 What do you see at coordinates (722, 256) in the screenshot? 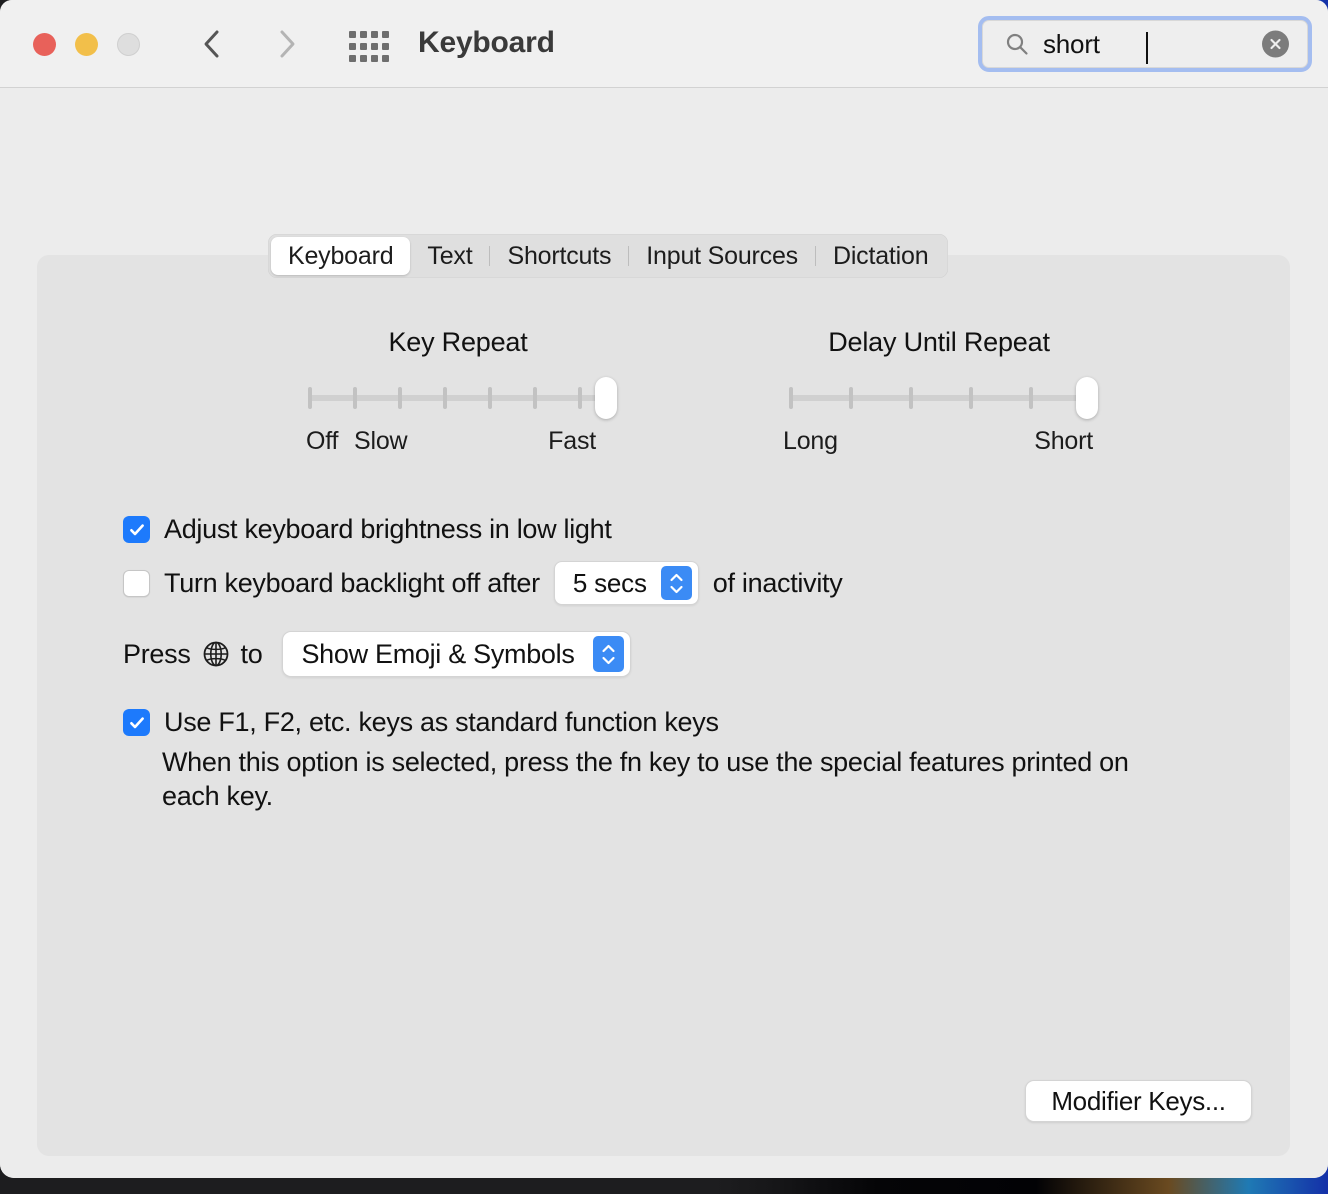
I see `tab-input-sources: Input Sources` at bounding box center [722, 256].